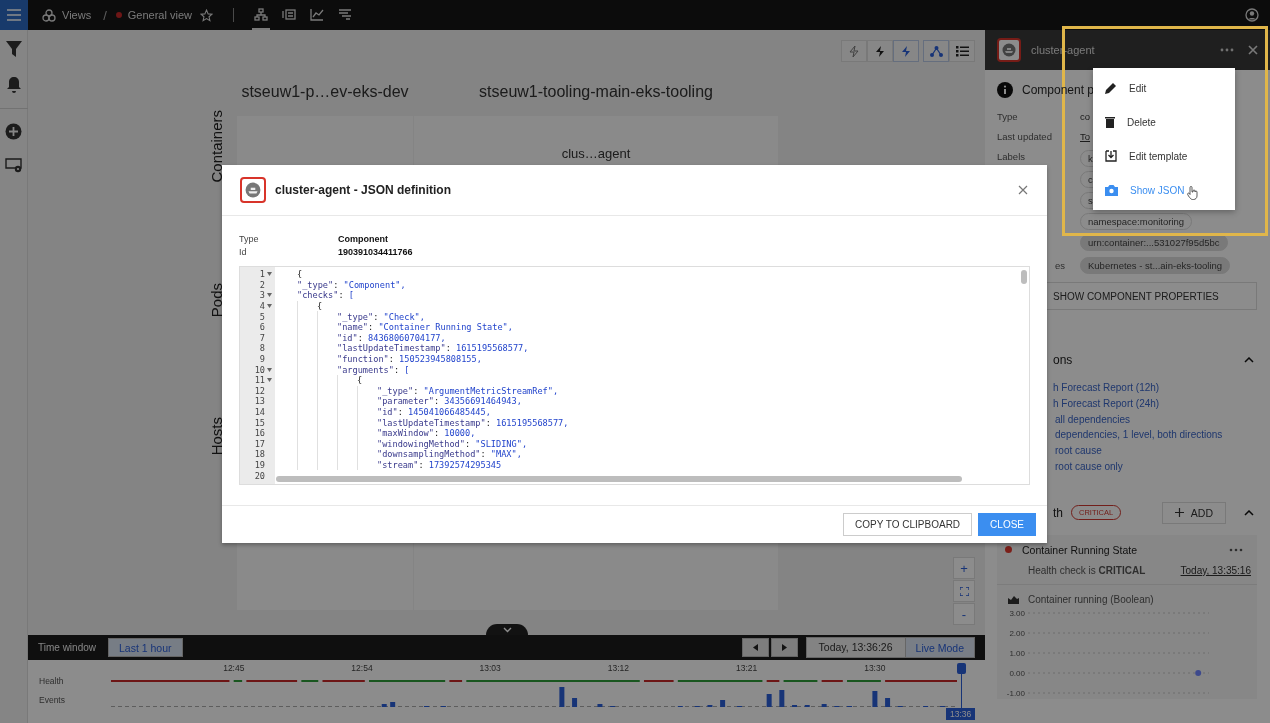 The image size is (1270, 723). I want to click on section-title: ons, so click(1062, 360).